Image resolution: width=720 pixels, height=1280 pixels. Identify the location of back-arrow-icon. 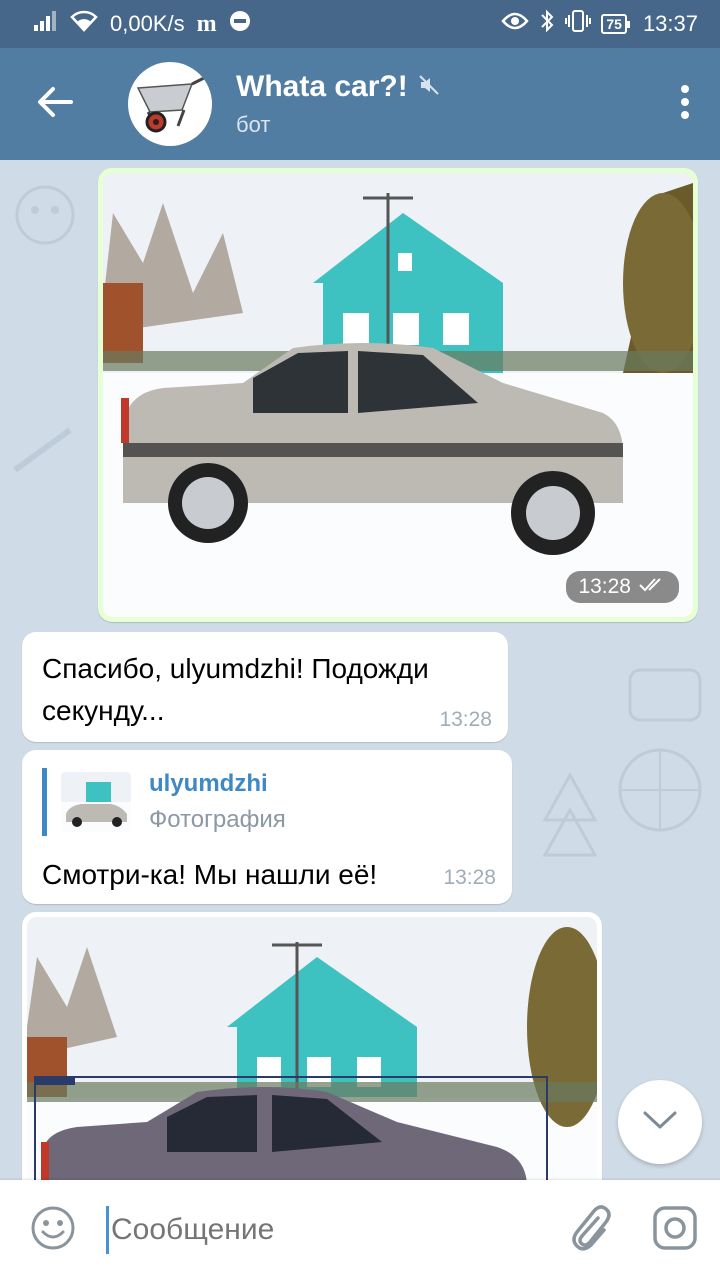
(55, 104).